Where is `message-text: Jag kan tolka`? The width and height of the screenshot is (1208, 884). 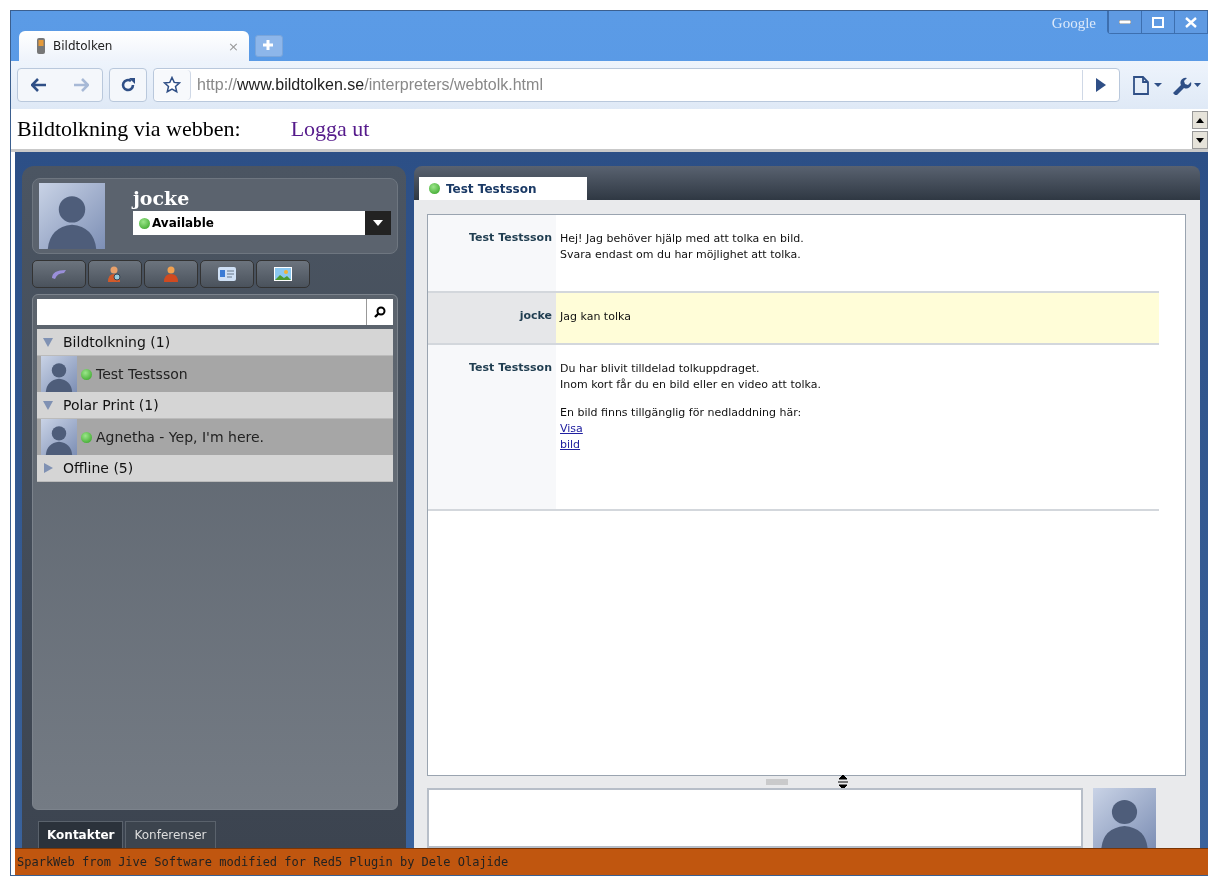 message-text: Jag kan tolka is located at coordinates (596, 317).